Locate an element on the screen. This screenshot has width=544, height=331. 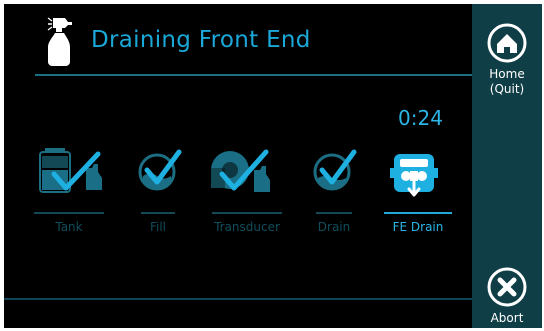
header-divider is located at coordinates (253, 75).